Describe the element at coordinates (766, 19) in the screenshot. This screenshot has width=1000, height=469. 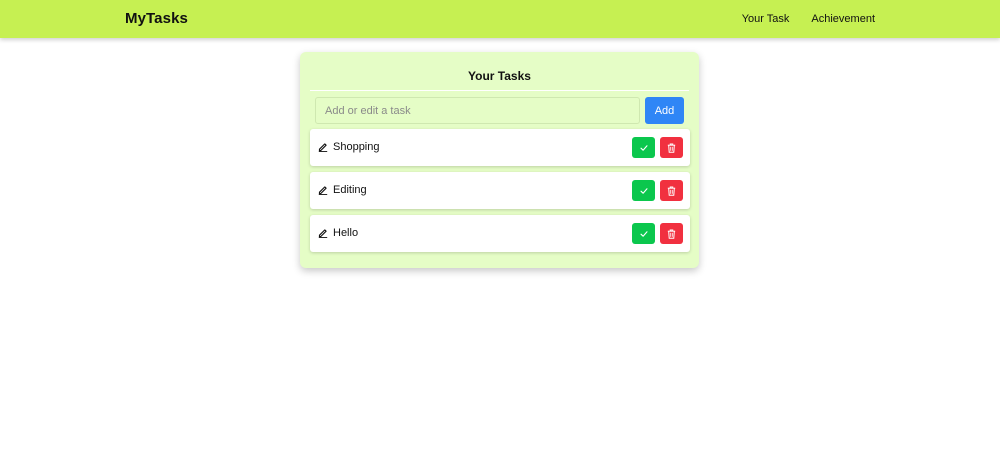
I see `nav-link-your-task: Your Task` at that location.